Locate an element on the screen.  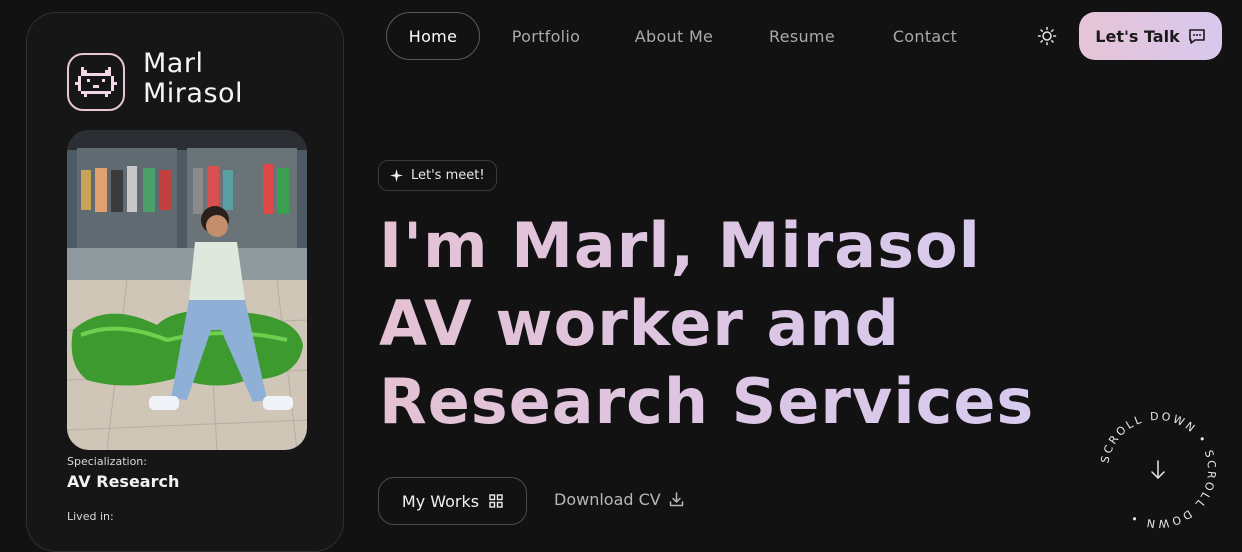
specialization-value: AV Research is located at coordinates (123, 481).